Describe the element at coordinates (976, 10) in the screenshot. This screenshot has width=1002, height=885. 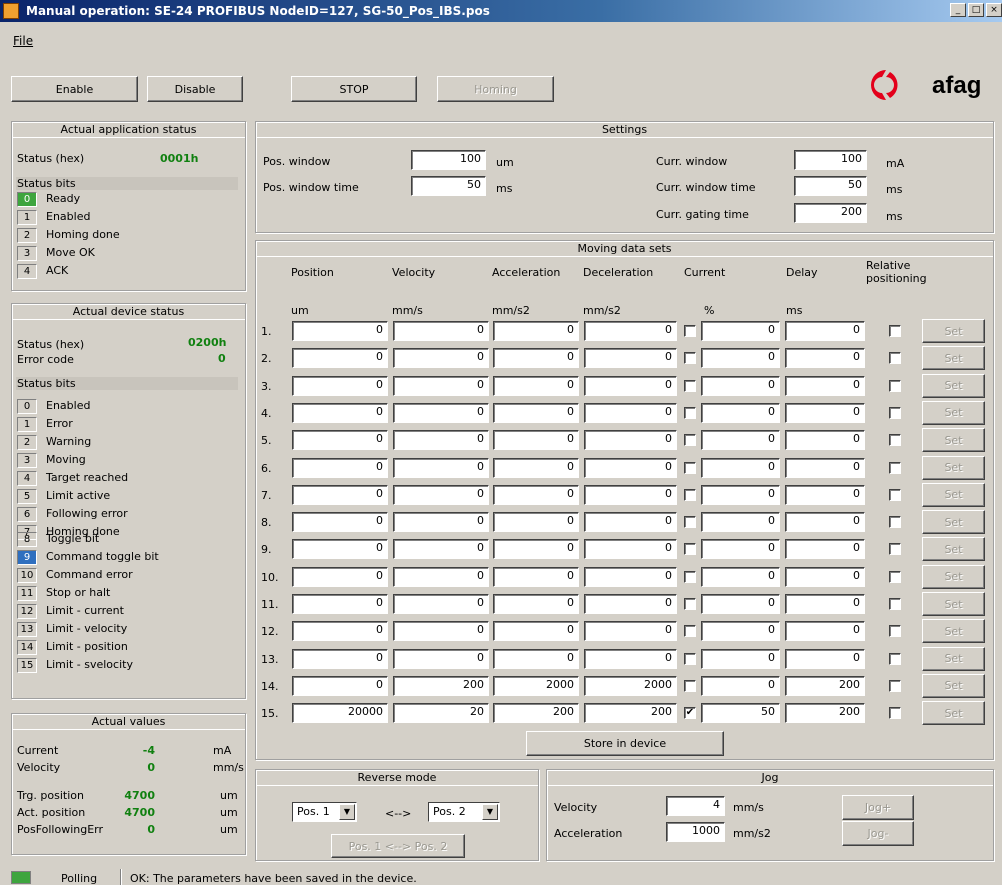
I see `maximize-button: □` at that location.